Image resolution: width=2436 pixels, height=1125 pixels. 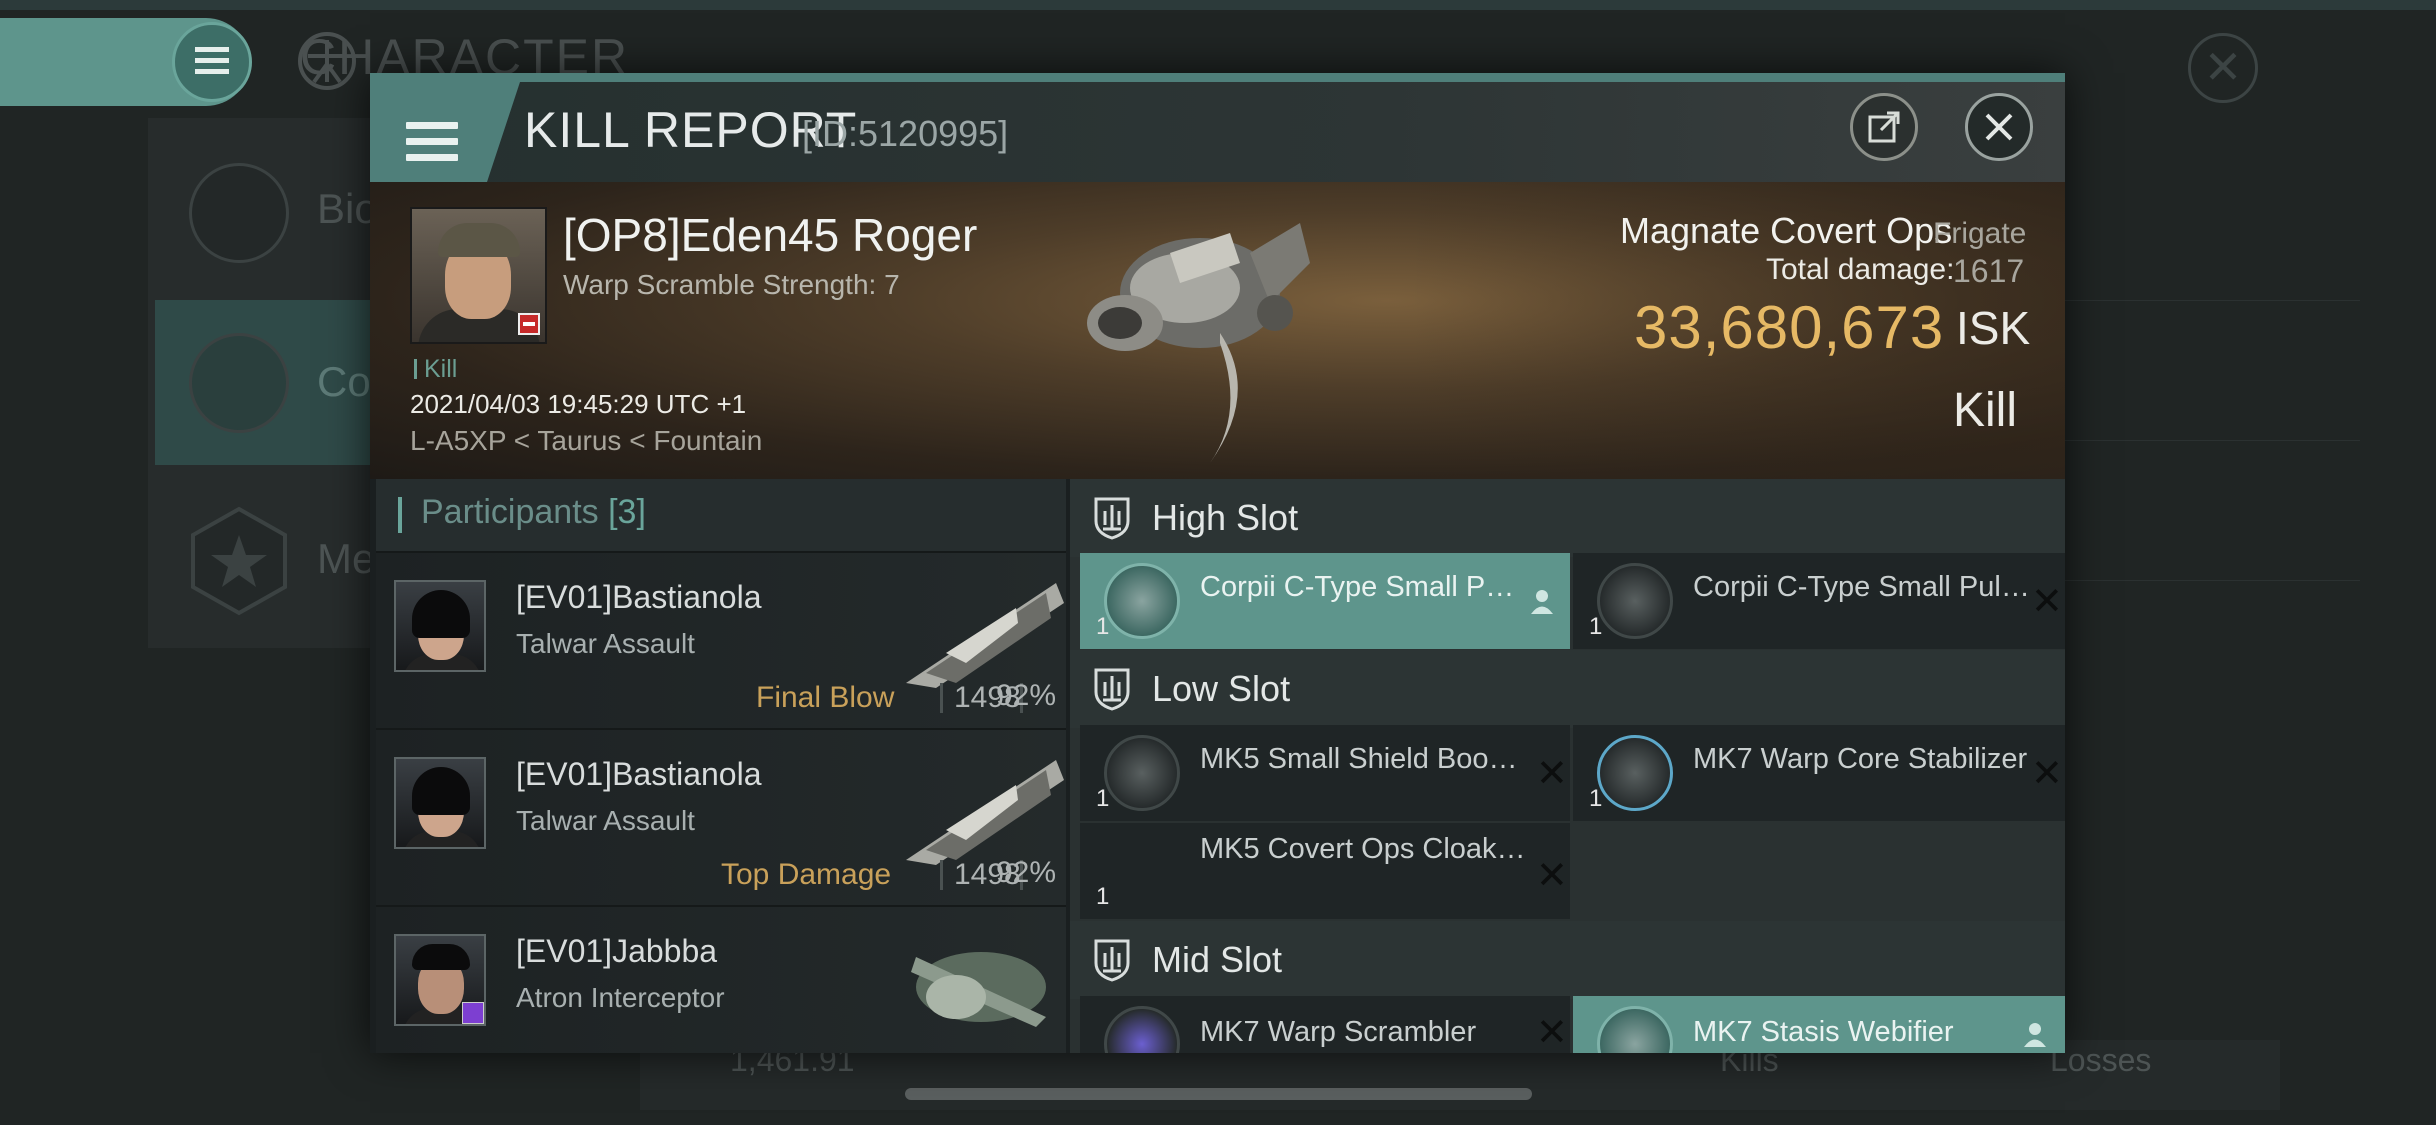 What do you see at coordinates (1217, 959) in the screenshot?
I see `mid-slot-label: Mid Slot` at bounding box center [1217, 959].